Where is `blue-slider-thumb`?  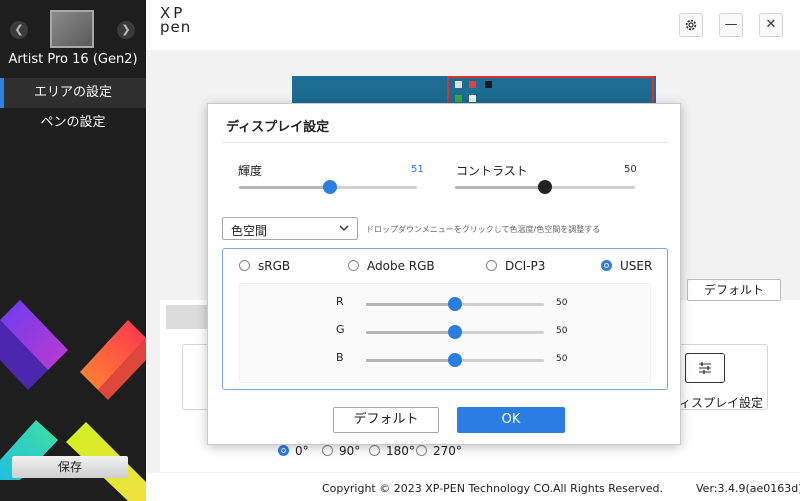 blue-slider-thumb is located at coordinates (455, 360).